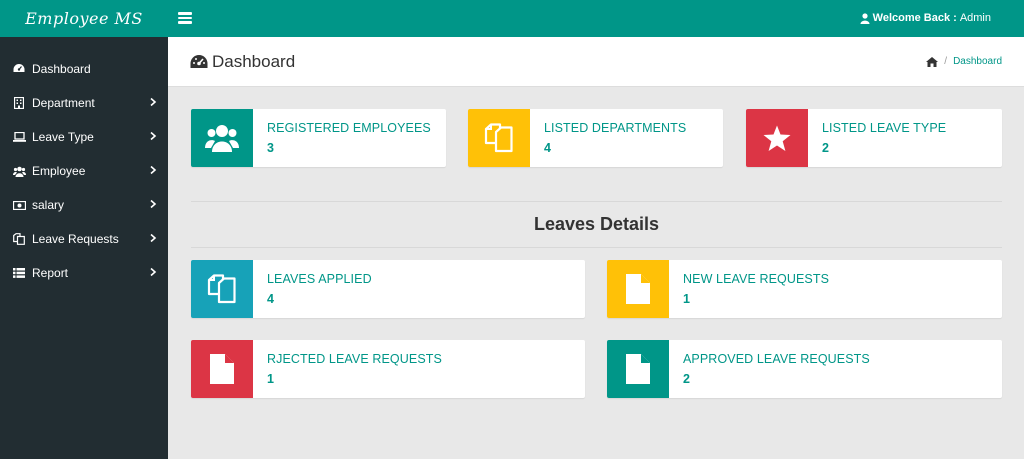  Describe the element at coordinates (977, 61) in the screenshot. I see `breadcrumb-item: Dashboard` at that location.